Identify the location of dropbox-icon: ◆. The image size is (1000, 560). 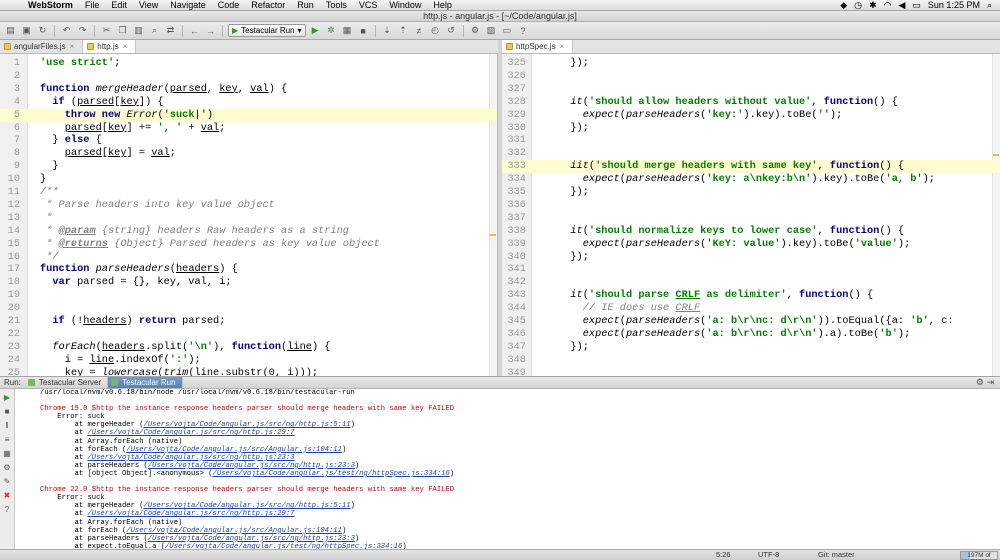
(843, 5).